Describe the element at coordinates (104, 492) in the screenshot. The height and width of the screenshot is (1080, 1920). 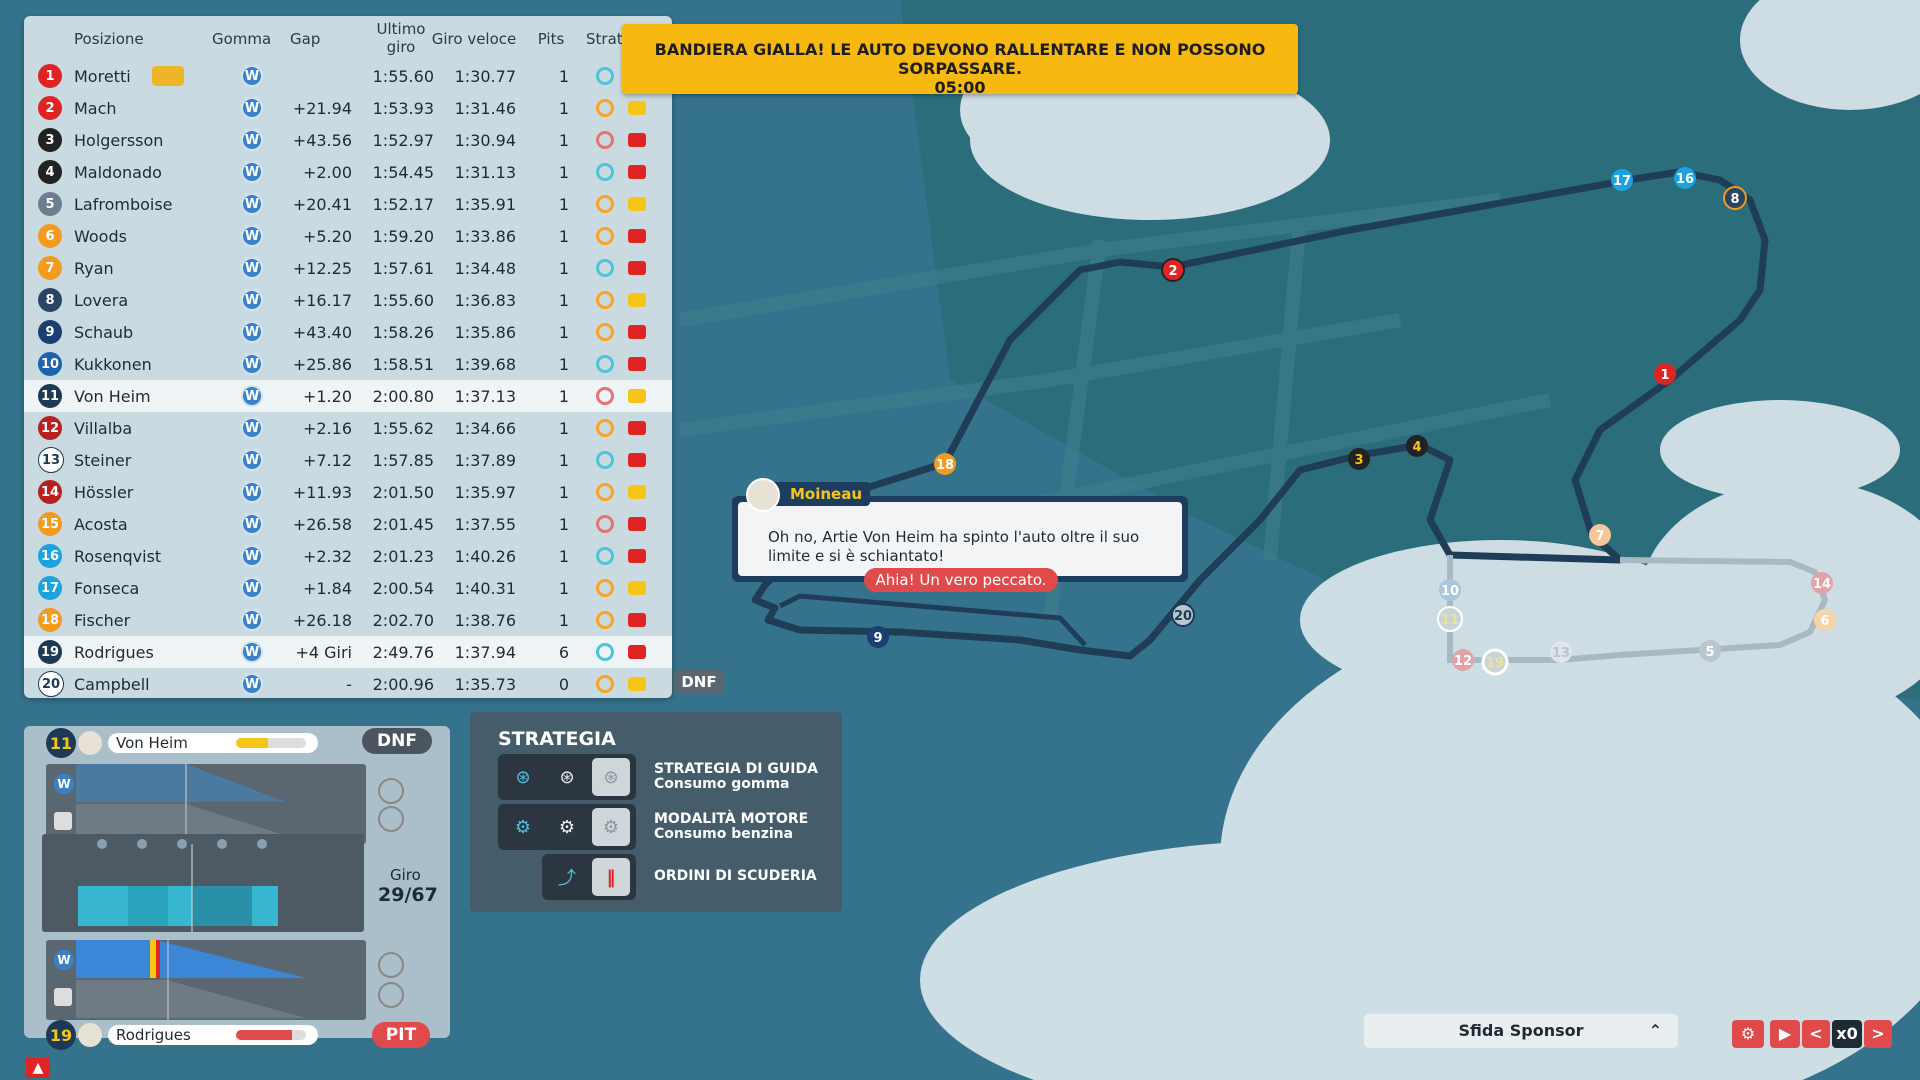
I see `driver-name: Hössler` at that location.